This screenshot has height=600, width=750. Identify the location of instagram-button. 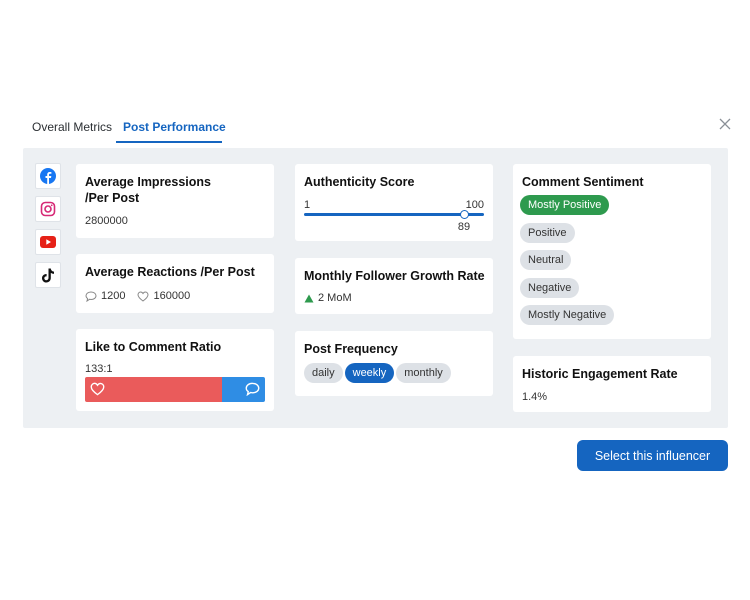
(48, 209).